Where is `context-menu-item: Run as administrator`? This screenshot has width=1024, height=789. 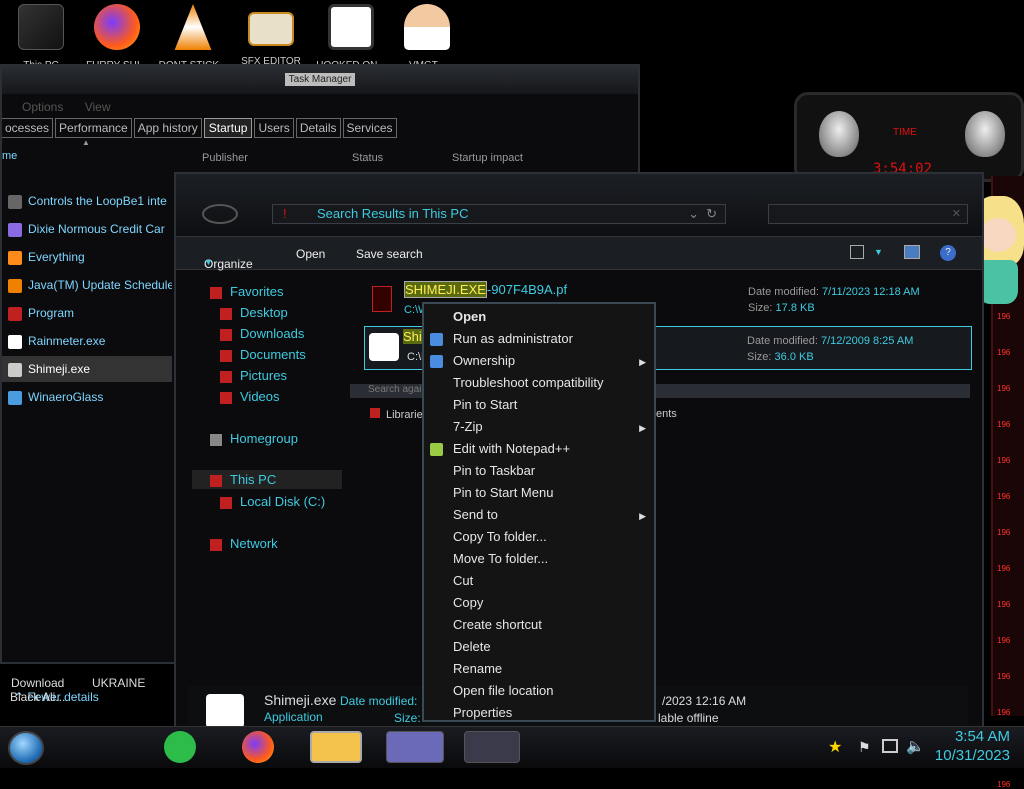 context-menu-item: Run as administrator is located at coordinates (513, 338).